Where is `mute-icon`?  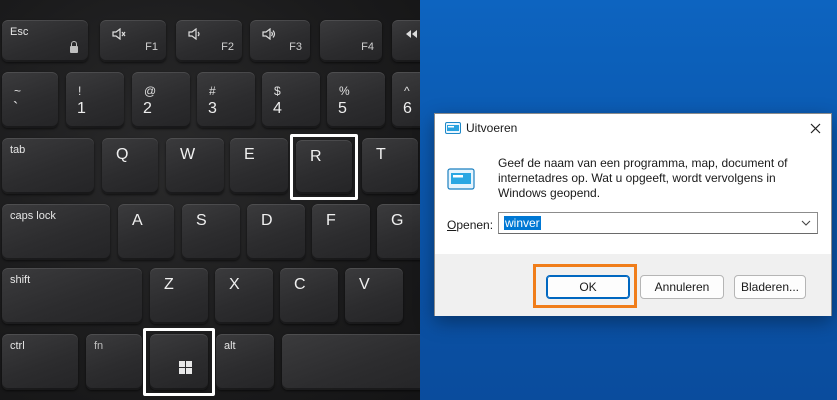
mute-icon is located at coordinates (119, 34).